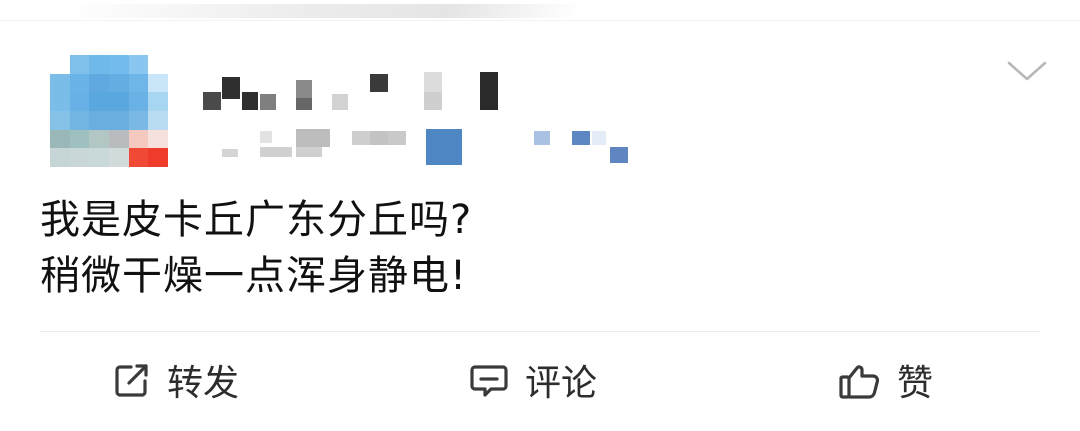  What do you see at coordinates (540, 331) in the screenshot?
I see `divider` at bounding box center [540, 331].